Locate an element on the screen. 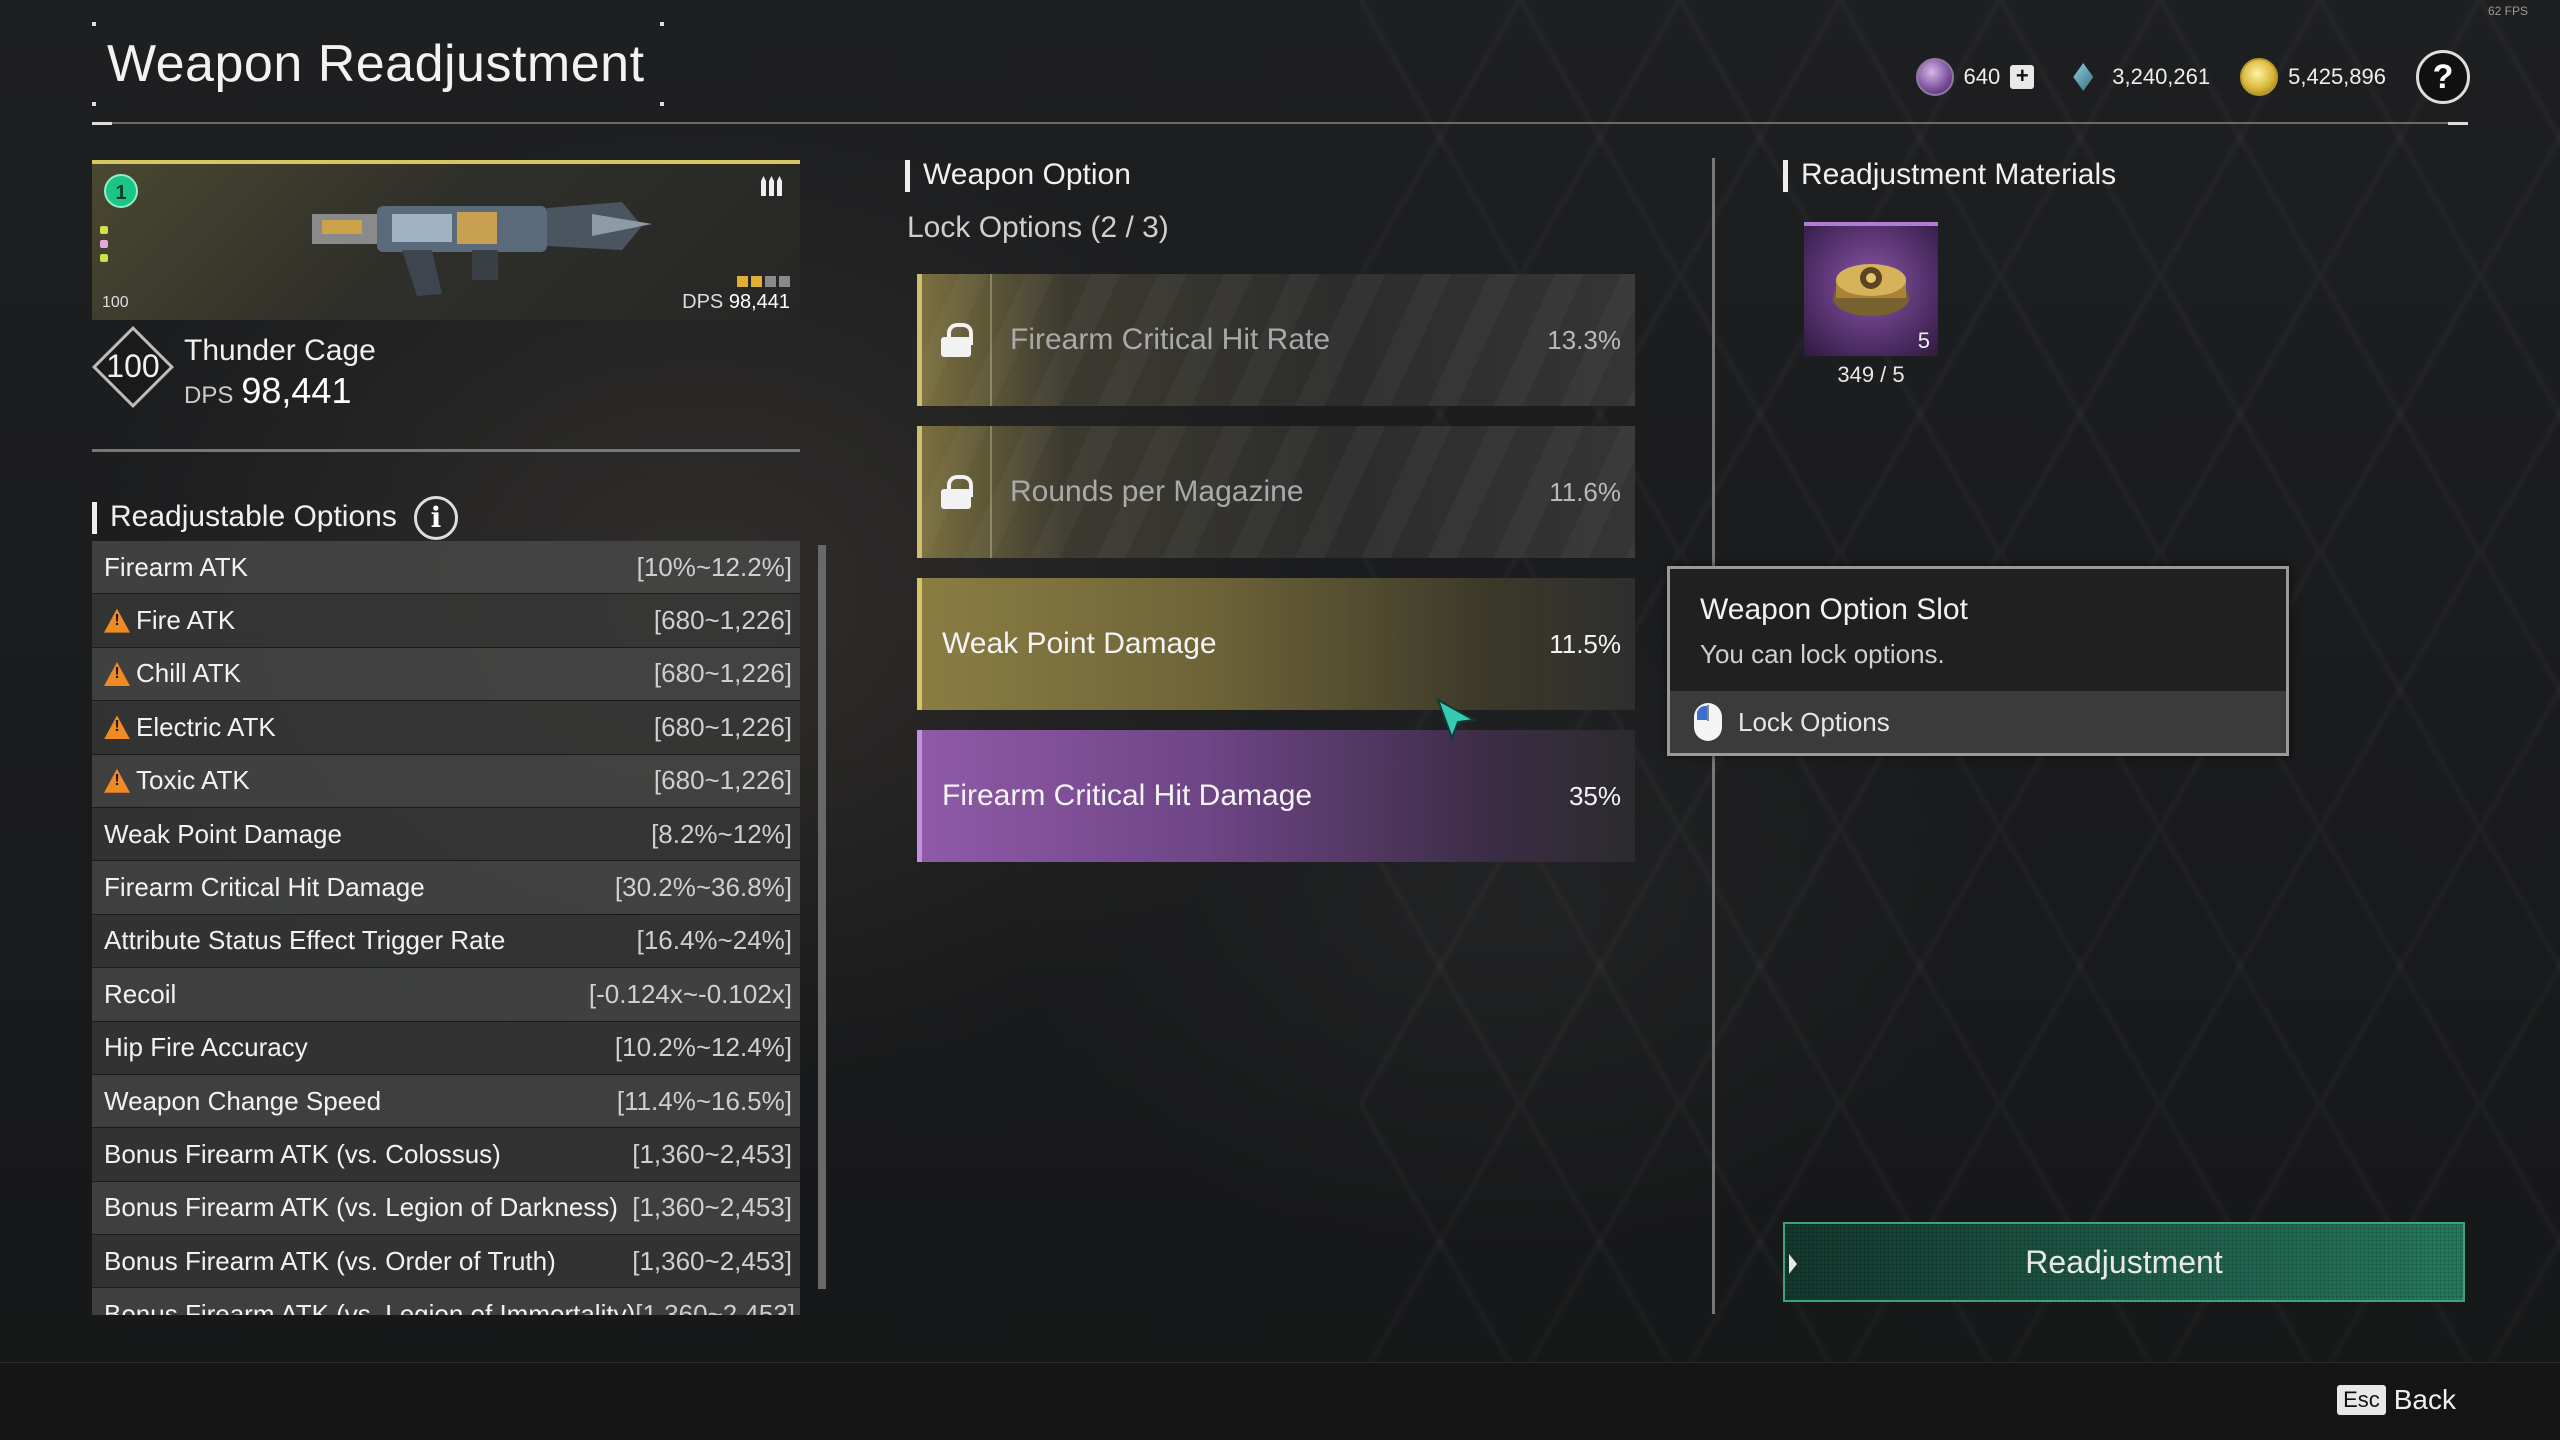 This screenshot has height=1440, width=2560. option-label: Weak Point Damage is located at coordinates (223, 833).